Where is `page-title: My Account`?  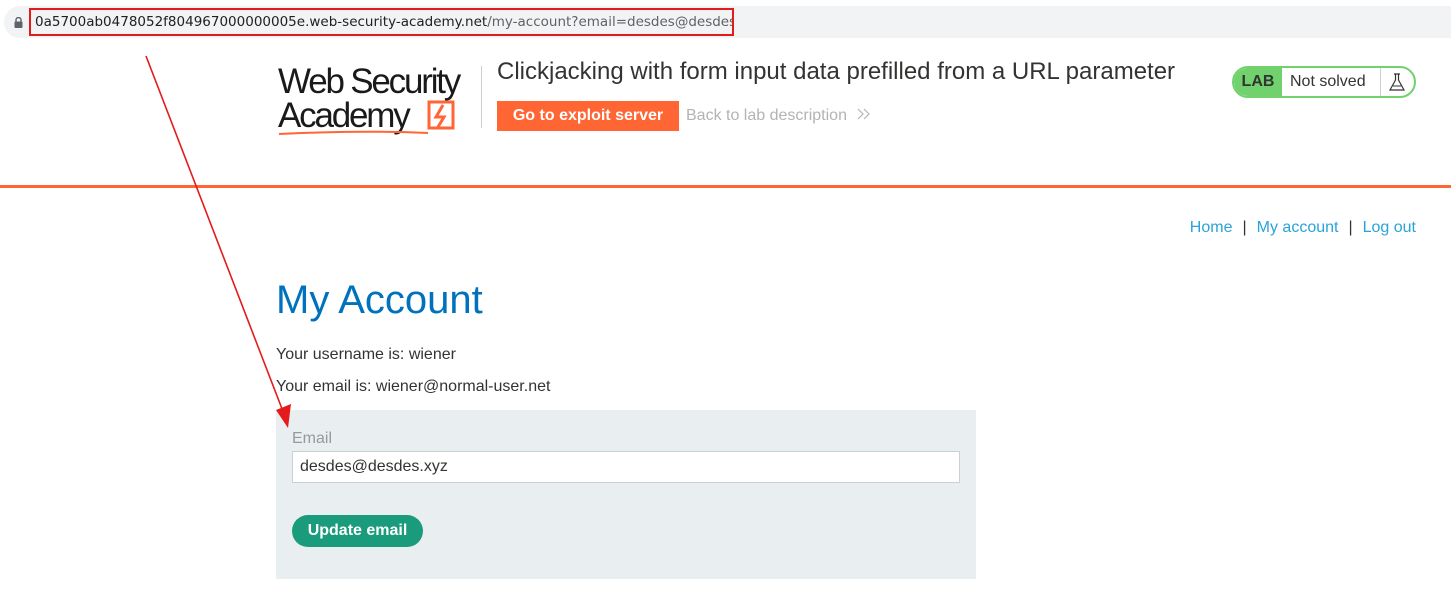
page-title: My Account is located at coordinates (379, 300).